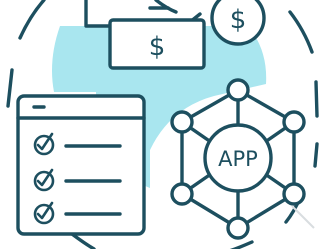 The image size is (323, 249). What do you see at coordinates (157, 47) in the screenshot?
I see `dollar-banknote-label: $` at bounding box center [157, 47].